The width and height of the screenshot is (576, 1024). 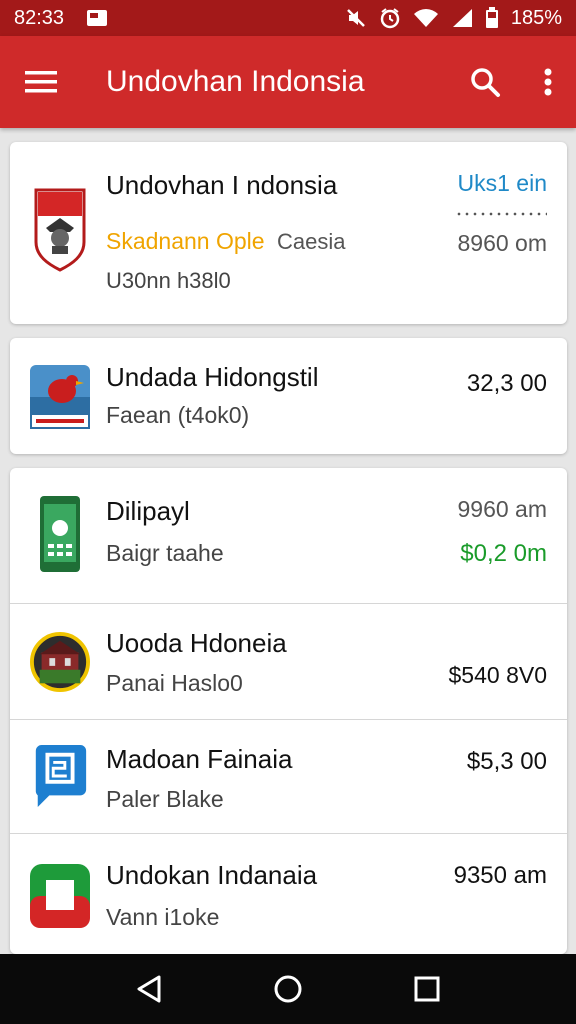 What do you see at coordinates (60, 662) in the screenshot?
I see `house-icon` at bounding box center [60, 662].